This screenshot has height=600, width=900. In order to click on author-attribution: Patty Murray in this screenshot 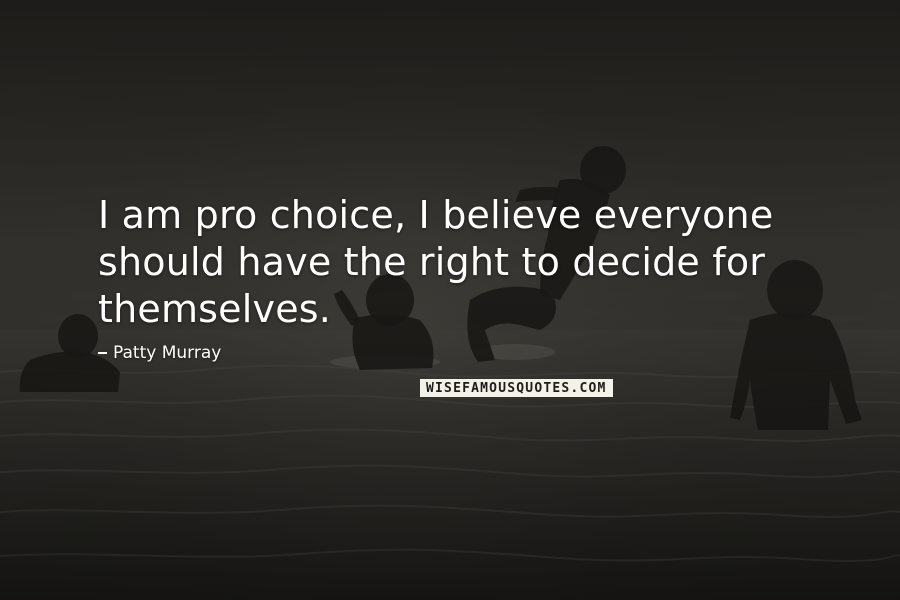, I will do `click(159, 353)`.